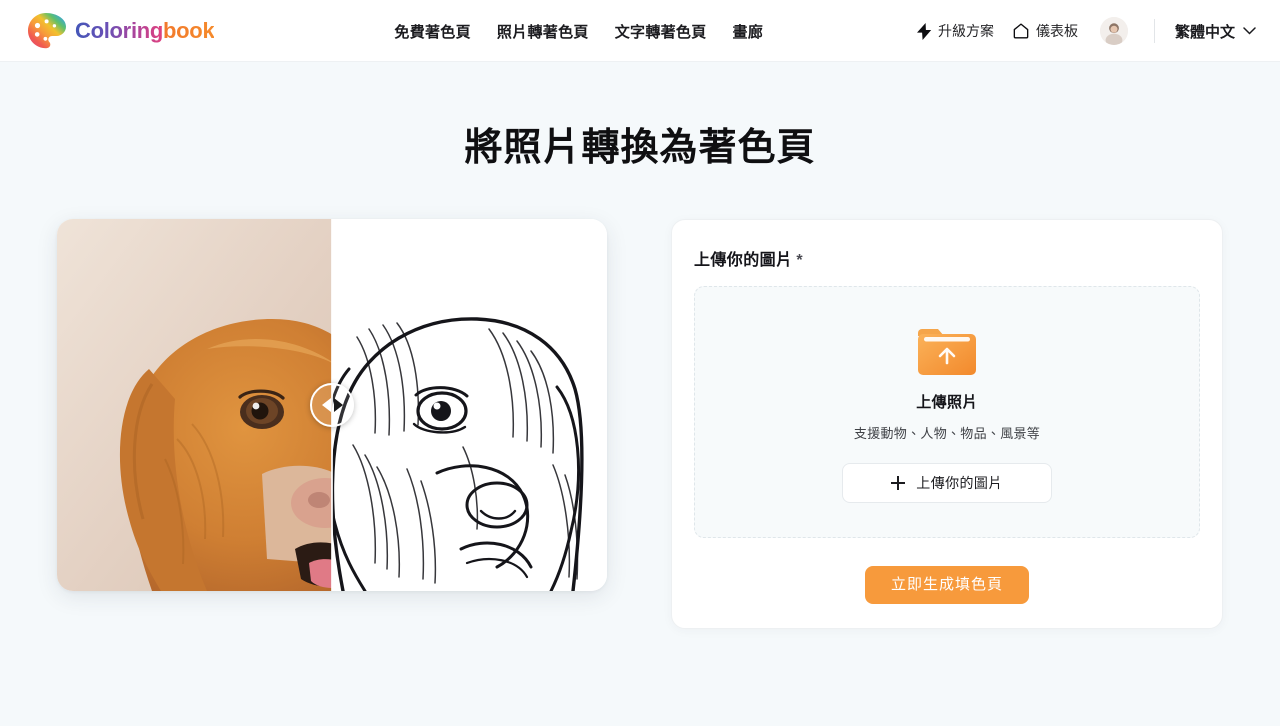 This screenshot has width=1280, height=726. Describe the element at coordinates (947, 352) in the screenshot. I see `folder-upload-icon` at that location.